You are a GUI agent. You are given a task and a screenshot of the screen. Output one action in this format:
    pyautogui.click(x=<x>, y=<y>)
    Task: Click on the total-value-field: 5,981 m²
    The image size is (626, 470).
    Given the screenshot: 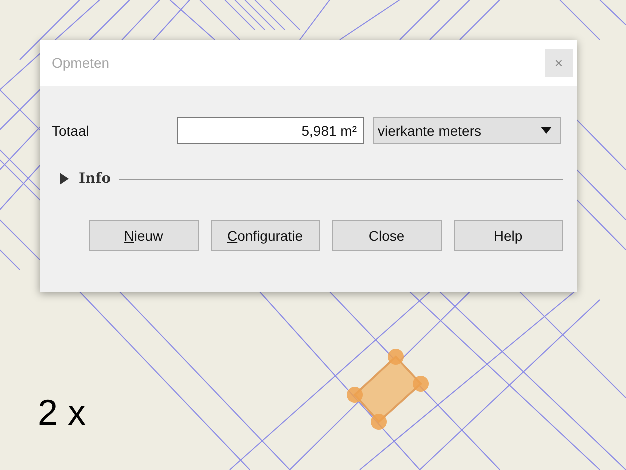 What is the action you would take?
    pyautogui.click(x=270, y=130)
    